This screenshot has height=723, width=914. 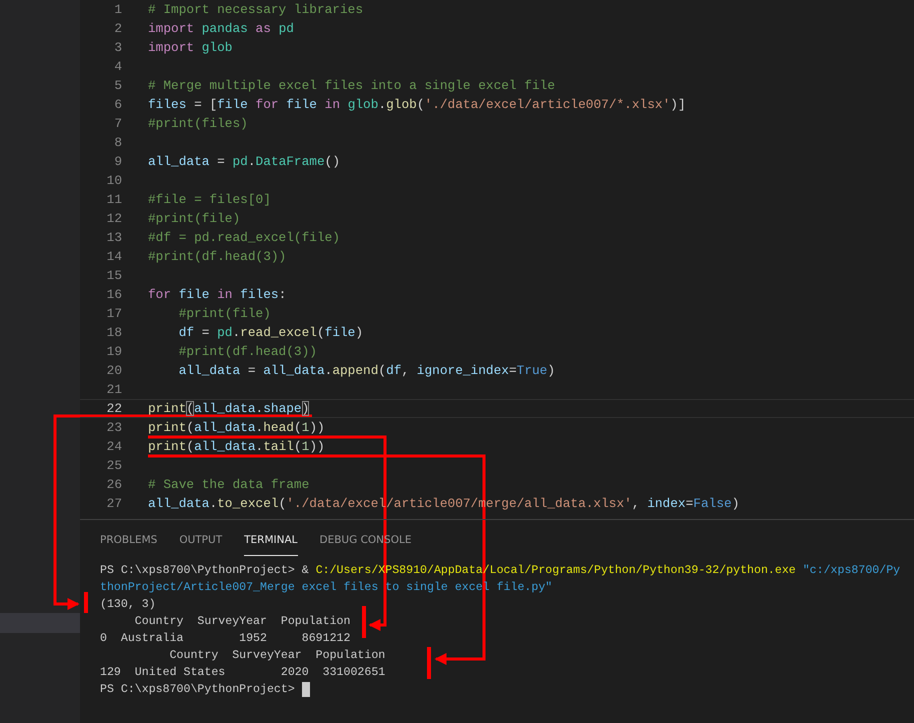 What do you see at coordinates (244, 237) in the screenshot?
I see `code-line: #df = pd.read_excel(file)` at bounding box center [244, 237].